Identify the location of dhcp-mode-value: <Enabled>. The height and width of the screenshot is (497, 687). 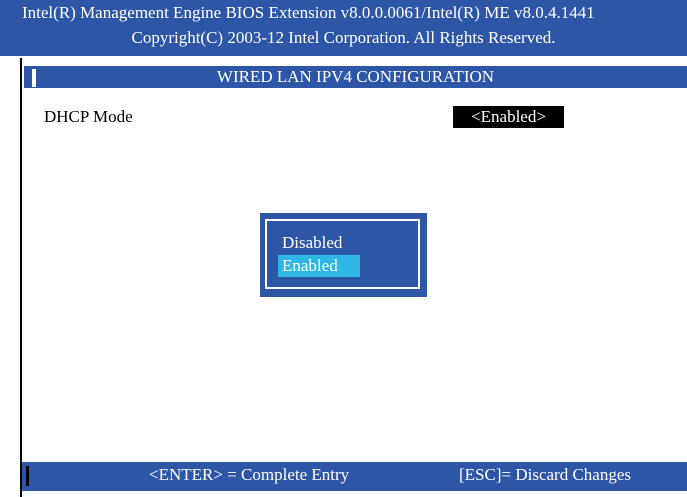
(508, 117).